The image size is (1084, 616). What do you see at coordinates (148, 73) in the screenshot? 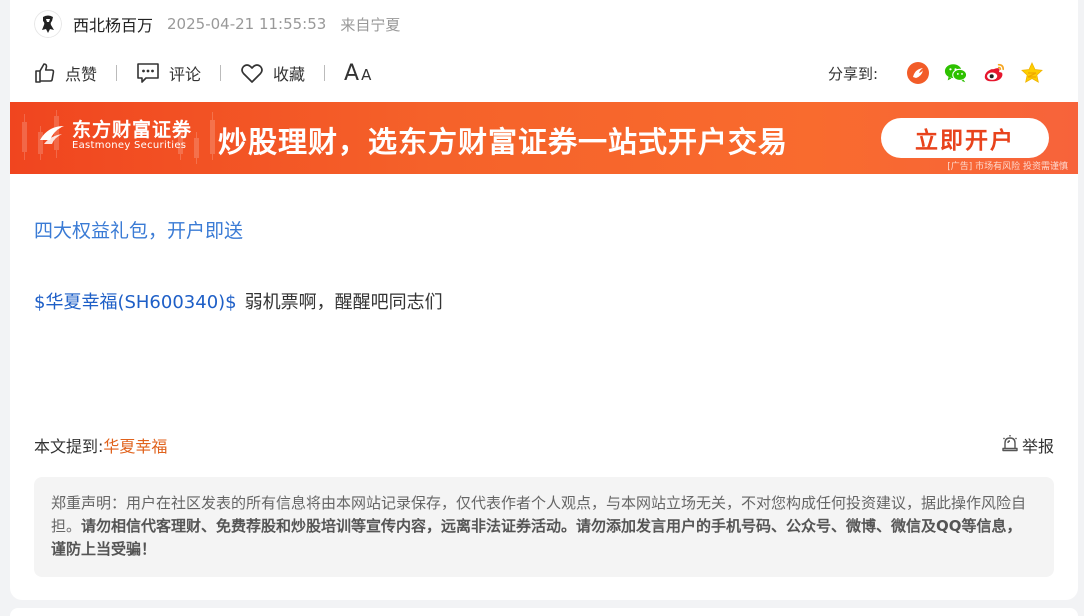
I see `comment-icon` at bounding box center [148, 73].